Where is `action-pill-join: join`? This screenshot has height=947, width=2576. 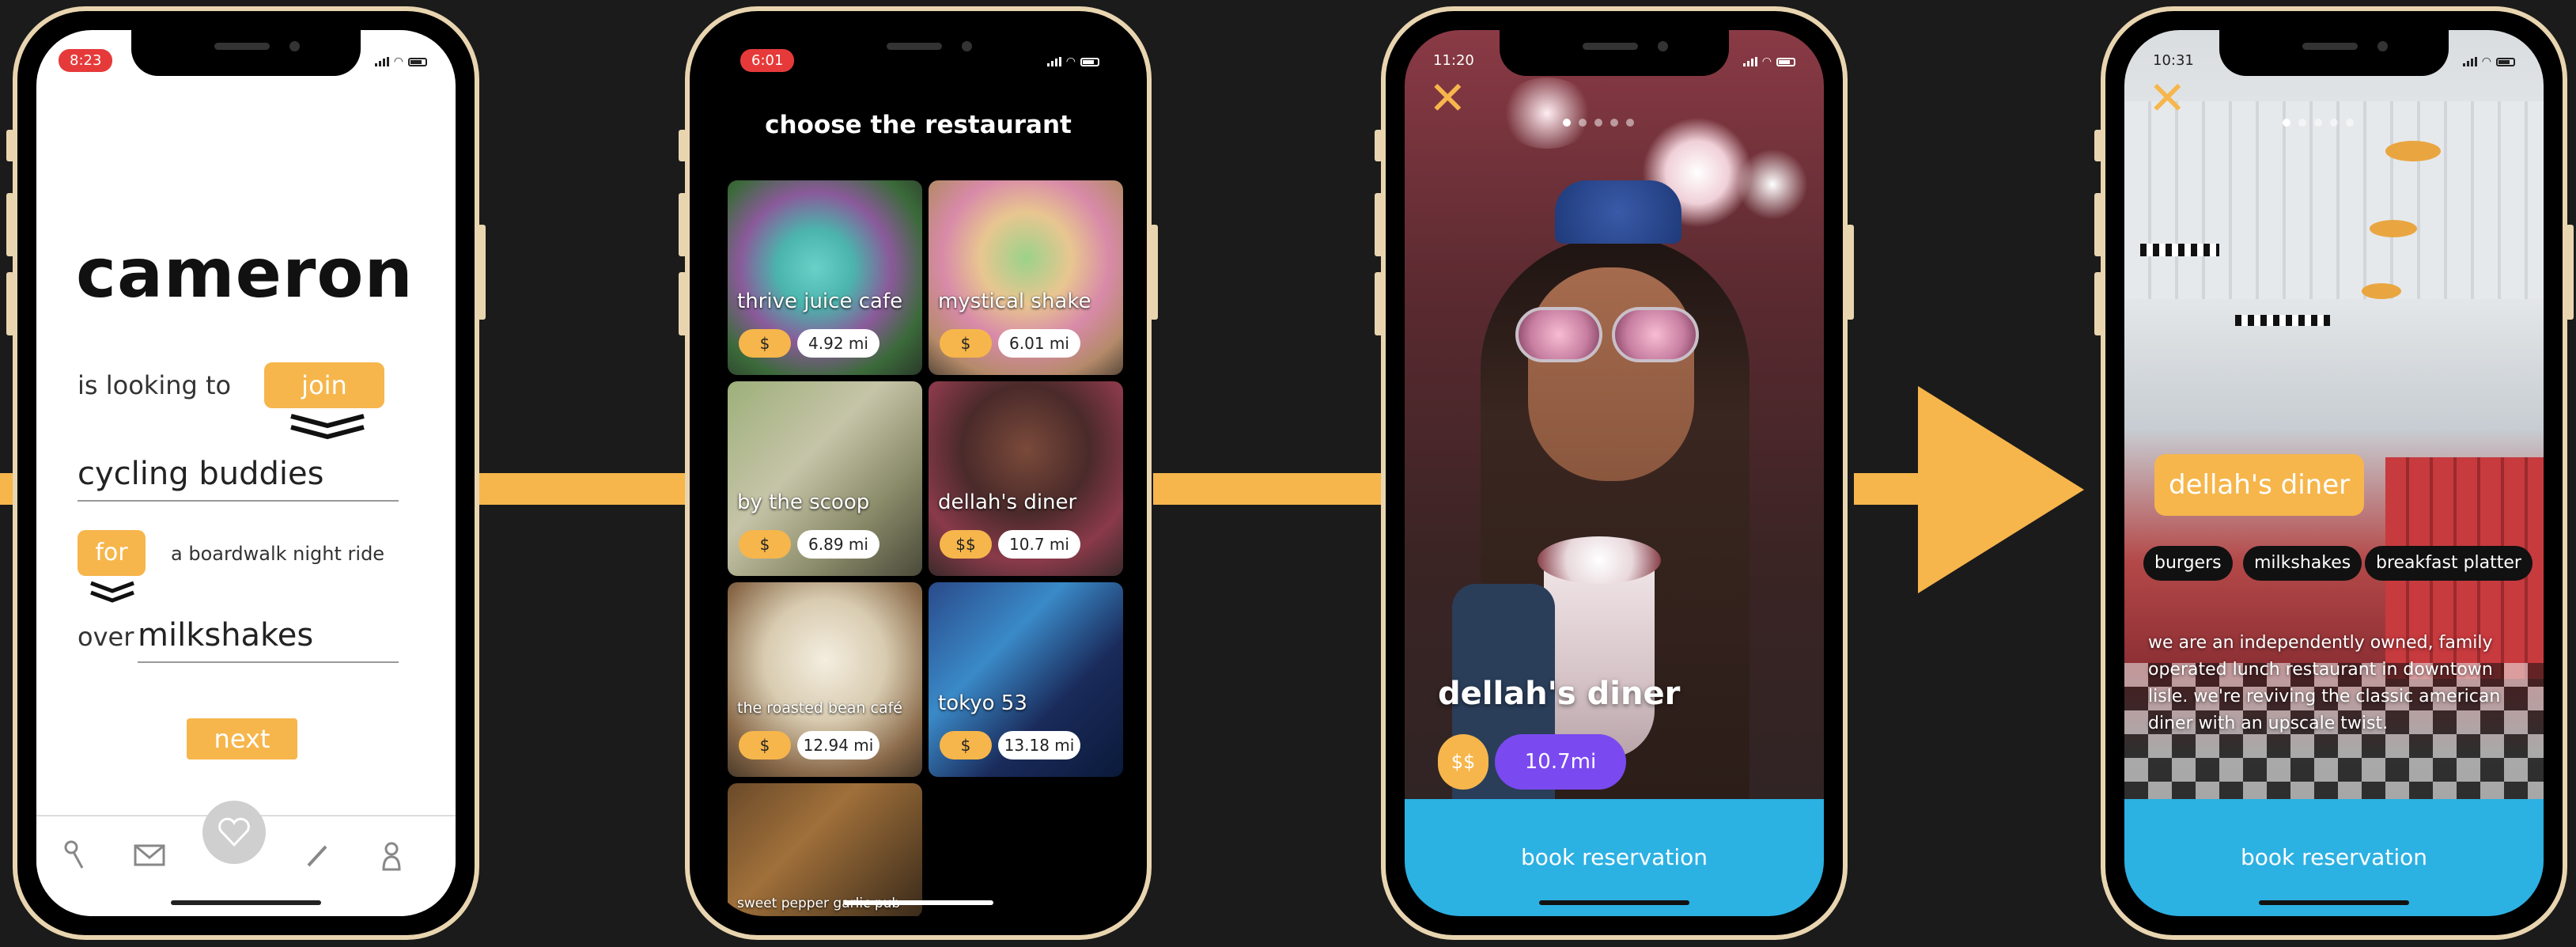
action-pill-join: join is located at coordinates (324, 385).